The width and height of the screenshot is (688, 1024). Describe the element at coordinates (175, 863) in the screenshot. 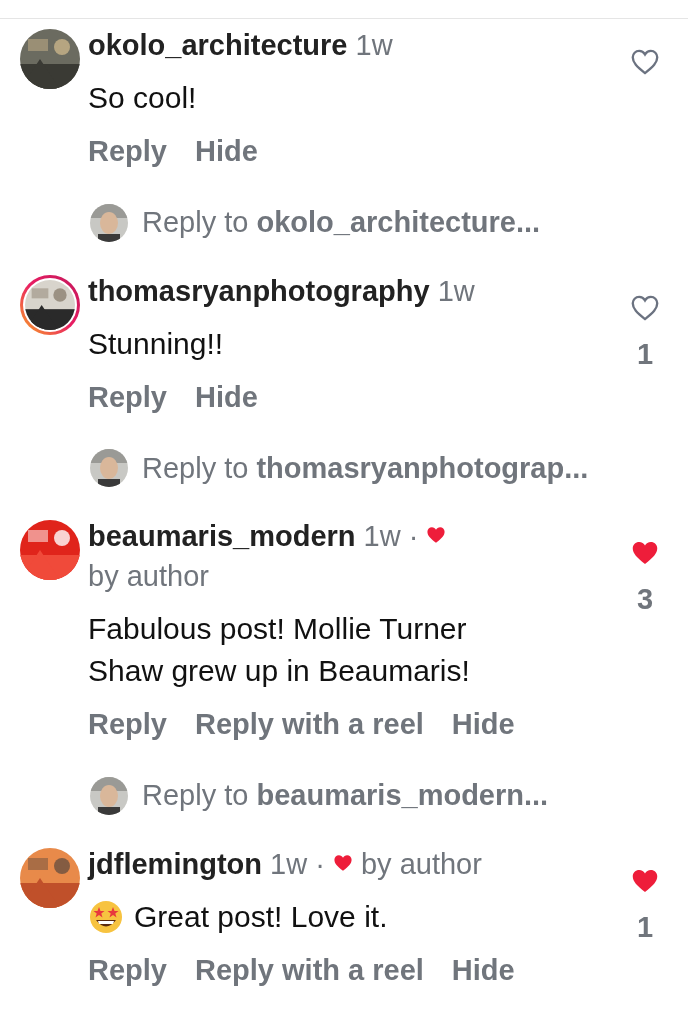

I see `username: jdflemington` at that location.